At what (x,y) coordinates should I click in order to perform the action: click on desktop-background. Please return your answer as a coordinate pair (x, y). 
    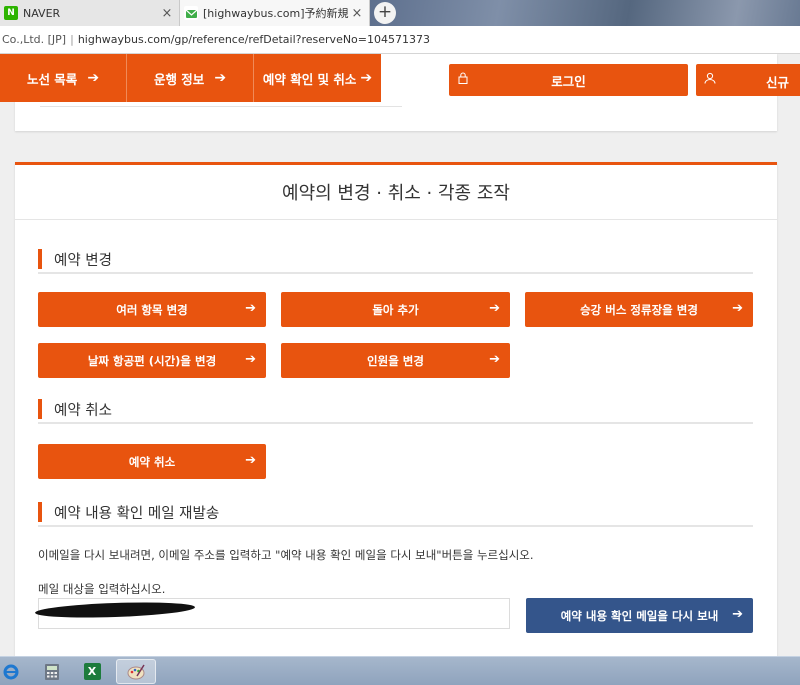
    Looking at the image, I should click on (585, 13).